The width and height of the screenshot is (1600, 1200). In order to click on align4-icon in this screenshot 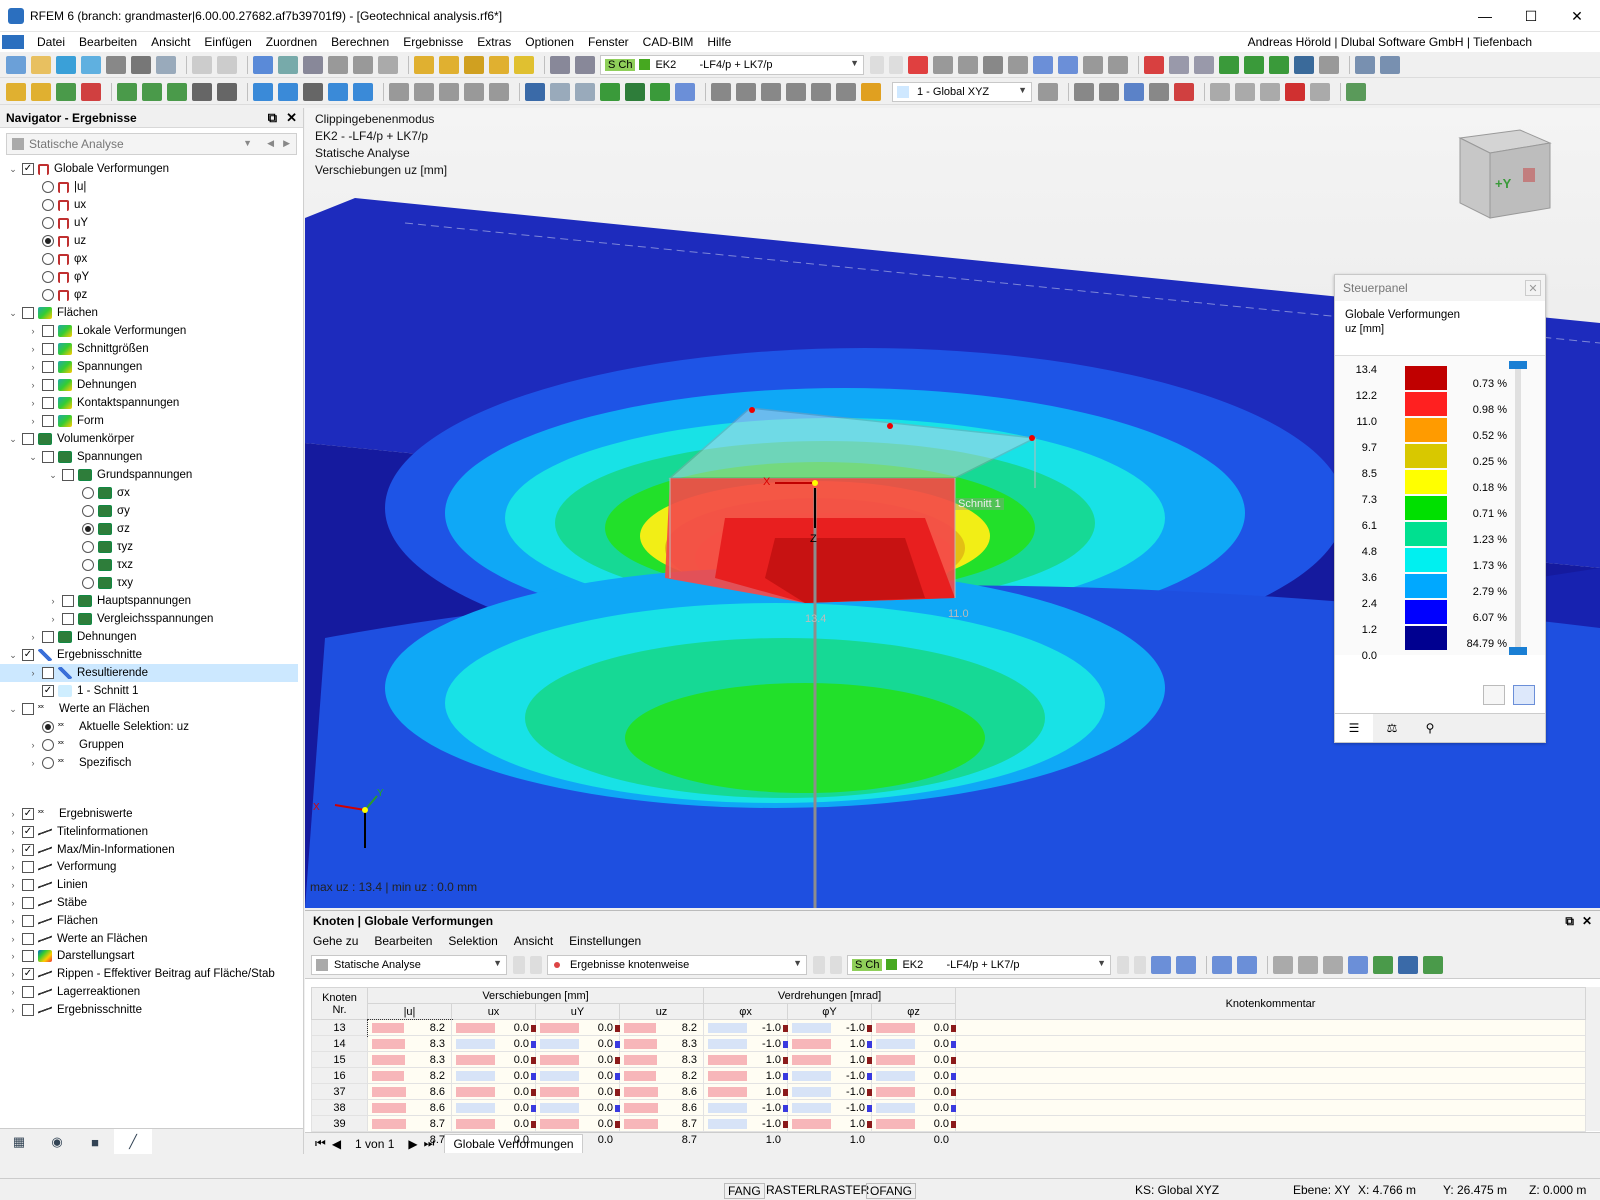, I will do `click(796, 91)`.